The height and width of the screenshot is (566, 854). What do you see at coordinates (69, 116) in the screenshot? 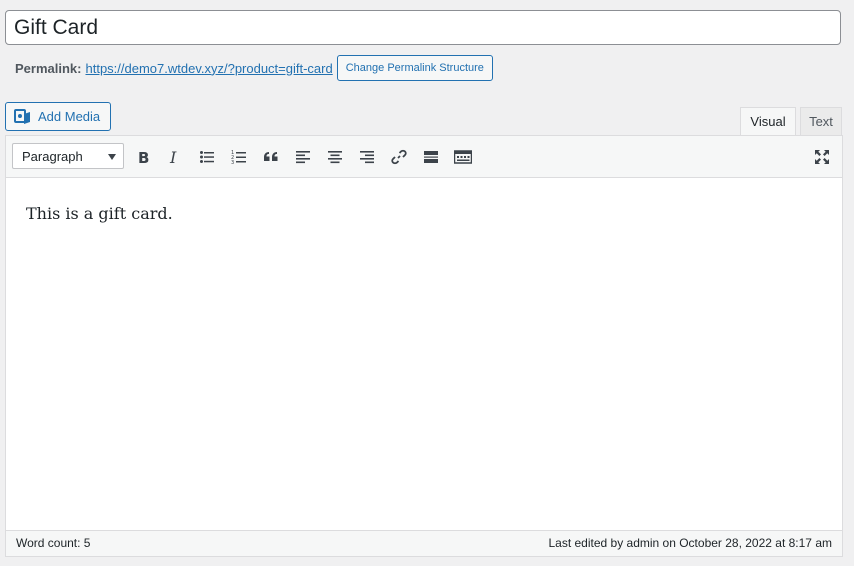
I see `add-media-label: Add Media` at bounding box center [69, 116].